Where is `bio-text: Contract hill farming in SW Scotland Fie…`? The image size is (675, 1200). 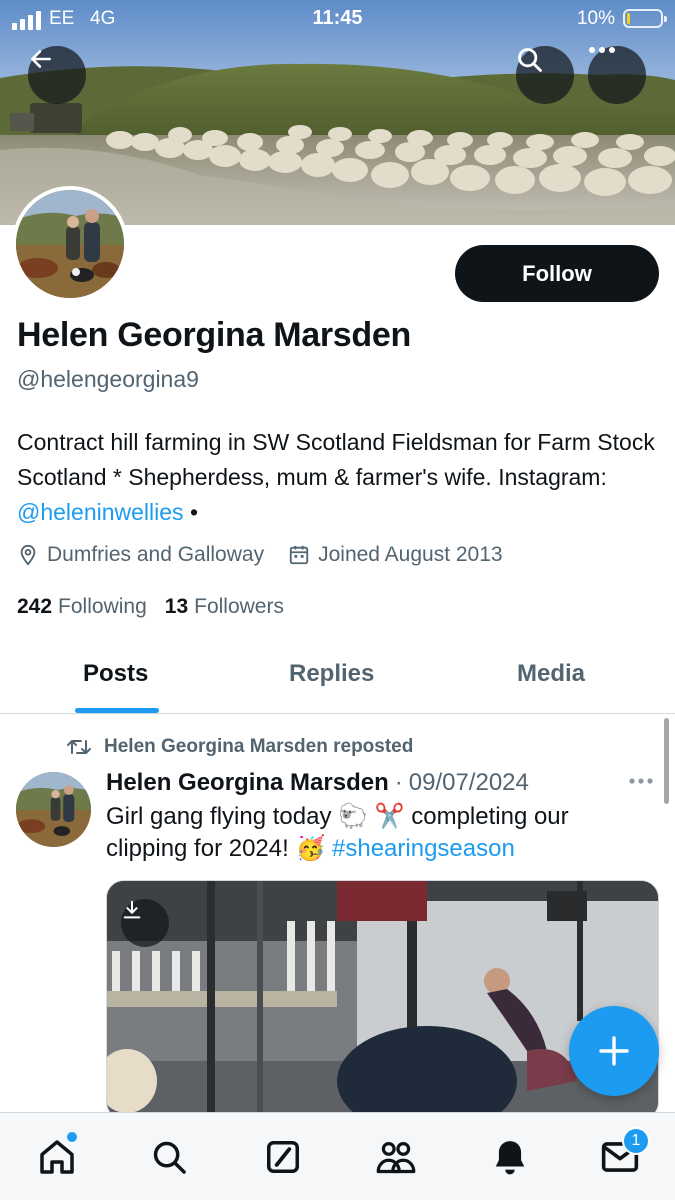 bio-text: Contract hill farming in SW Scotland Fie… is located at coordinates (336, 459).